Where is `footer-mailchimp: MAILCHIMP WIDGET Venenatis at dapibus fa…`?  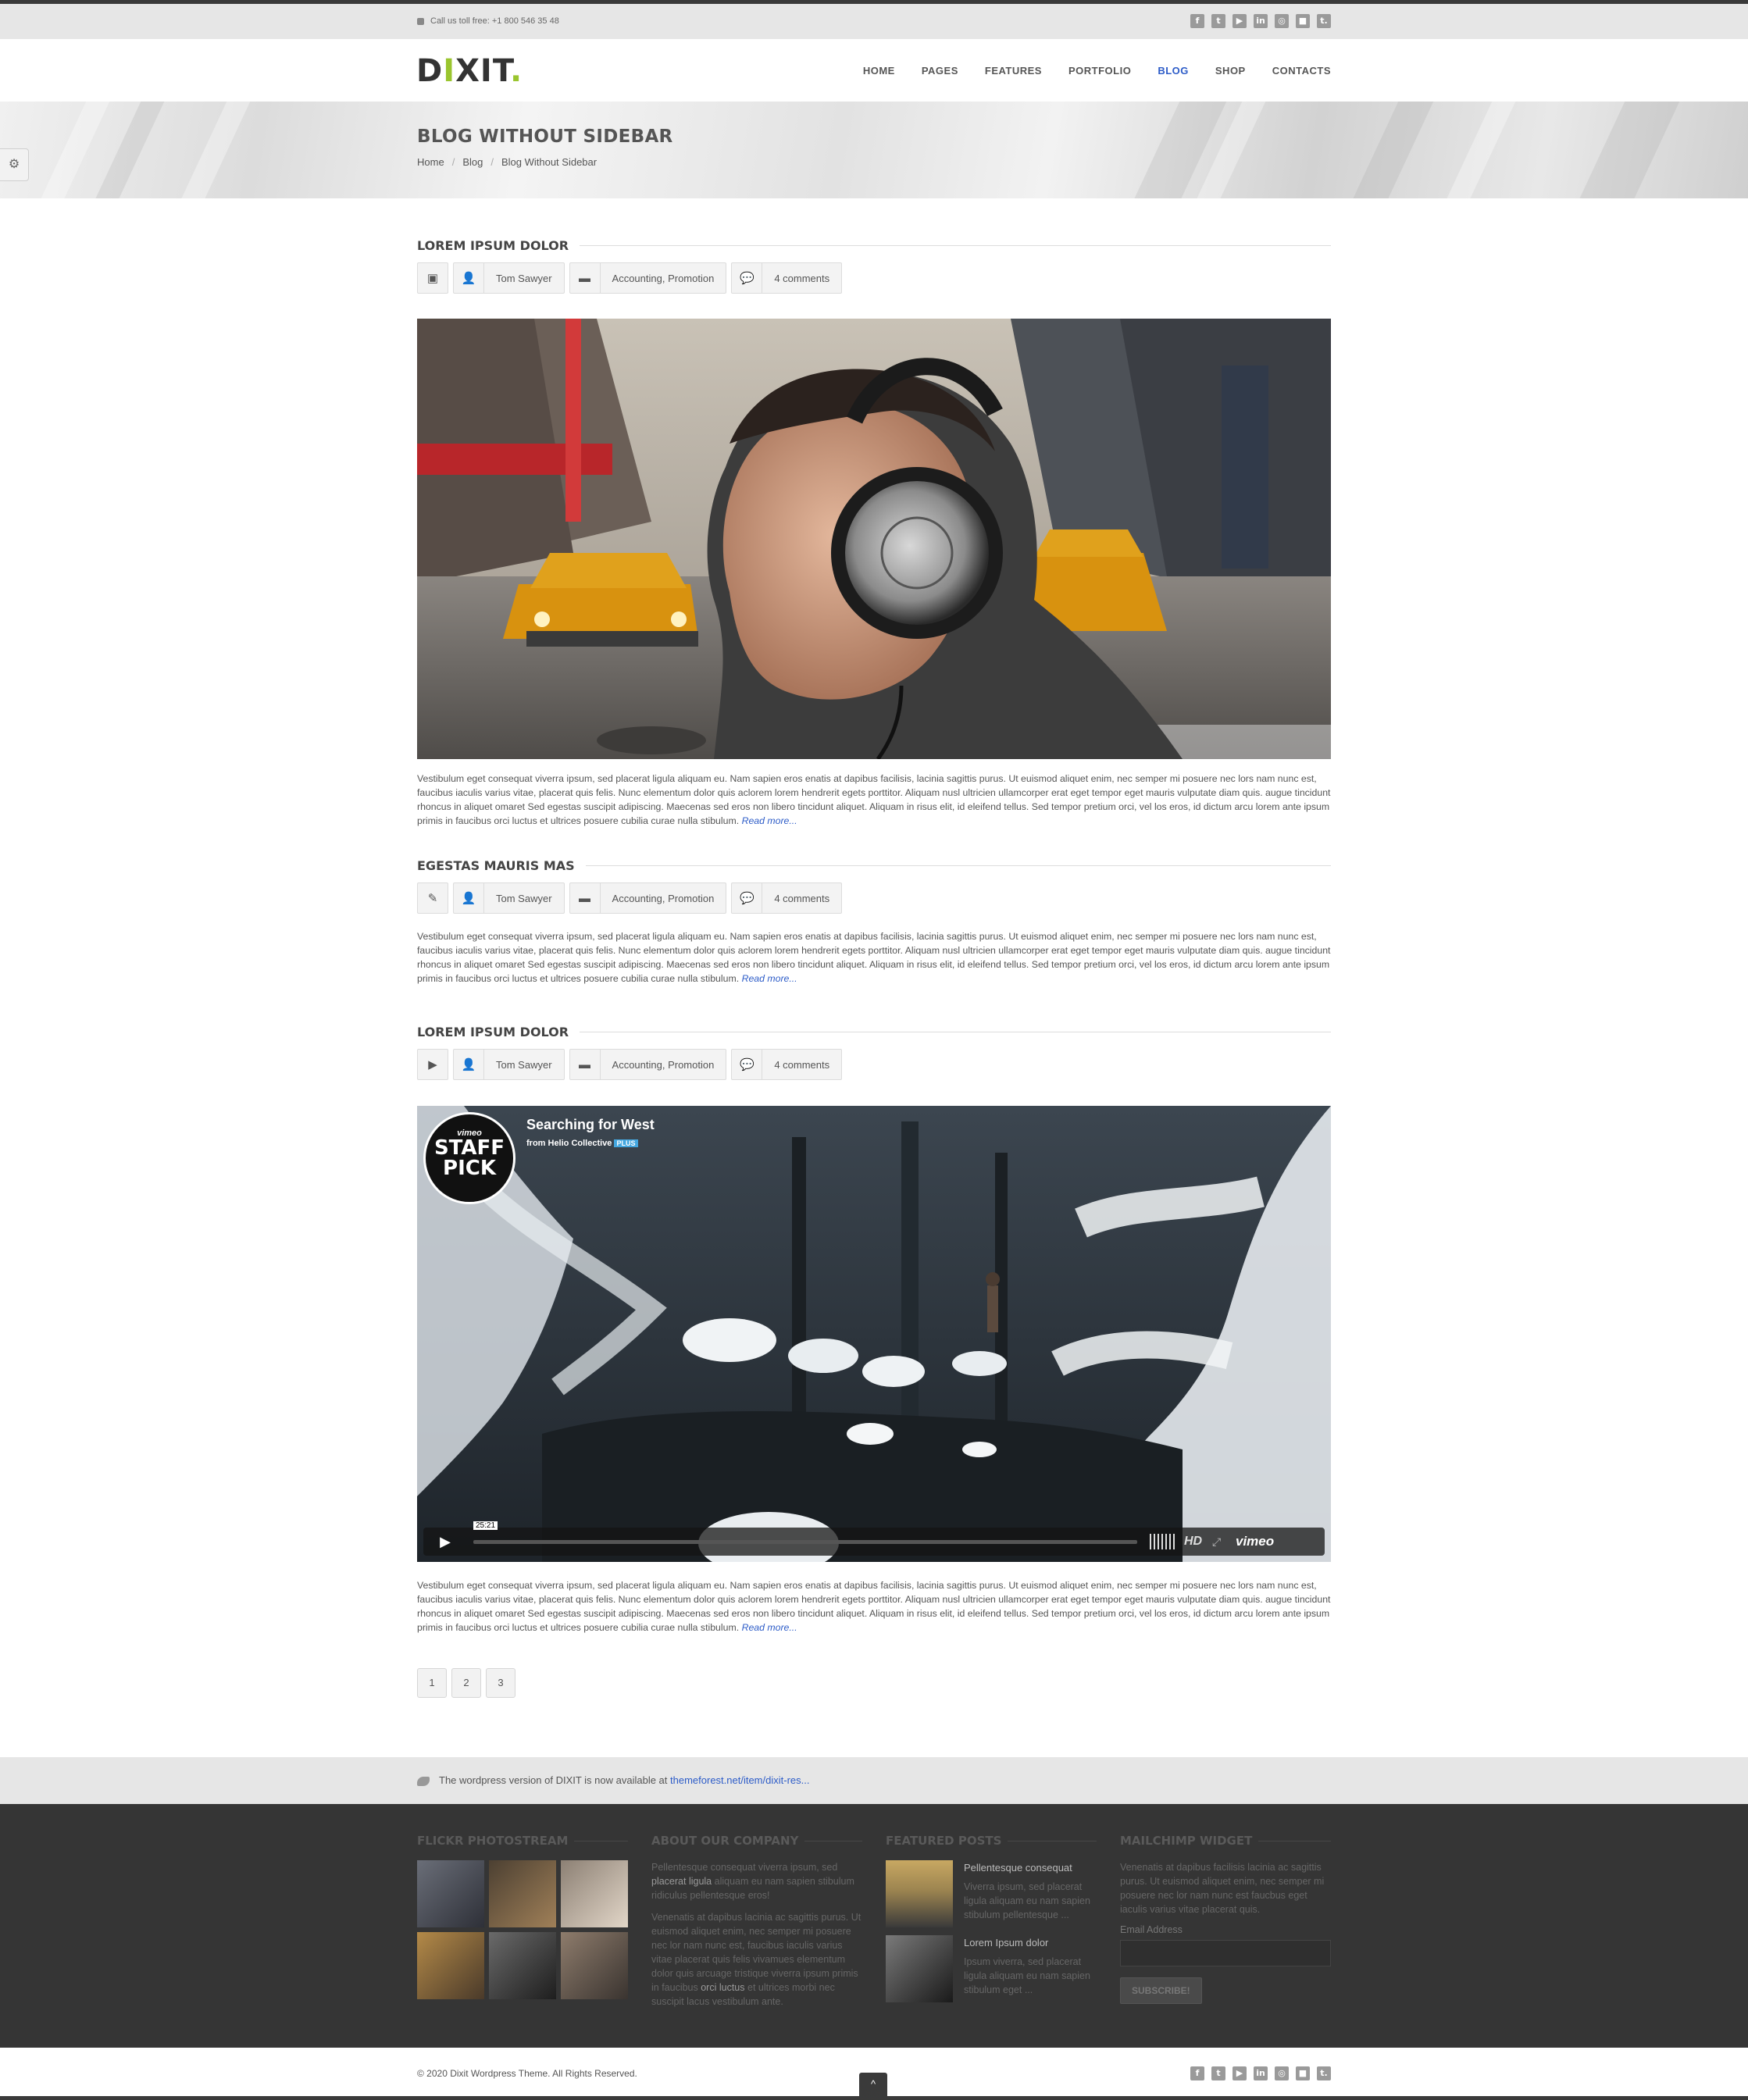
footer-mailchimp: MAILCHIMP WIDGET Venenatis at dapibus fa… is located at coordinates (1225, 1919).